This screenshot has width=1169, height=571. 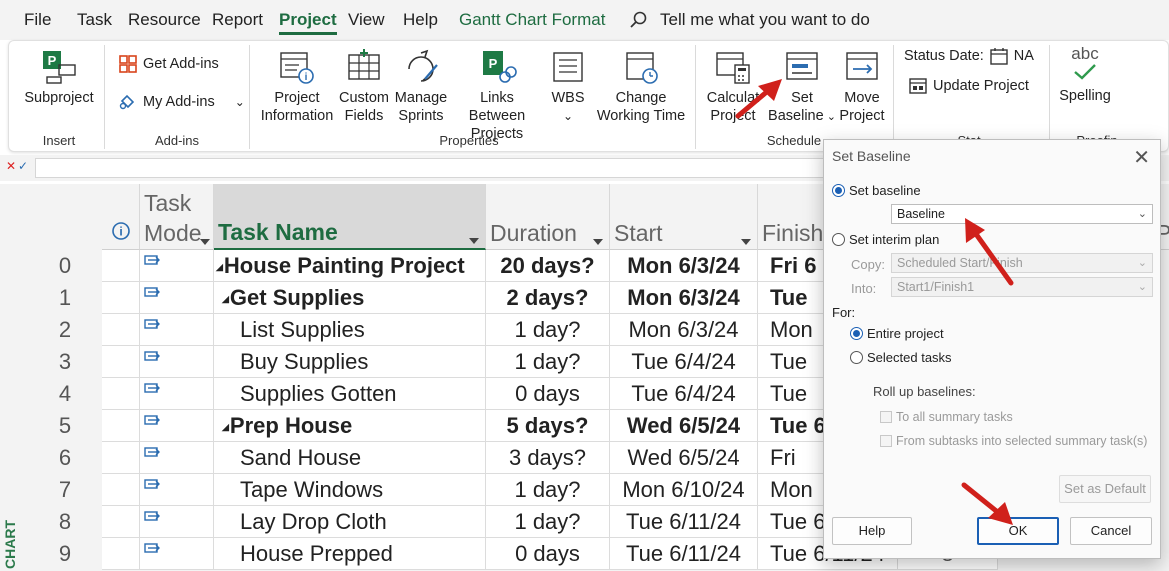 I want to click on task-name-cell: Tape Windows, so click(x=350, y=490).